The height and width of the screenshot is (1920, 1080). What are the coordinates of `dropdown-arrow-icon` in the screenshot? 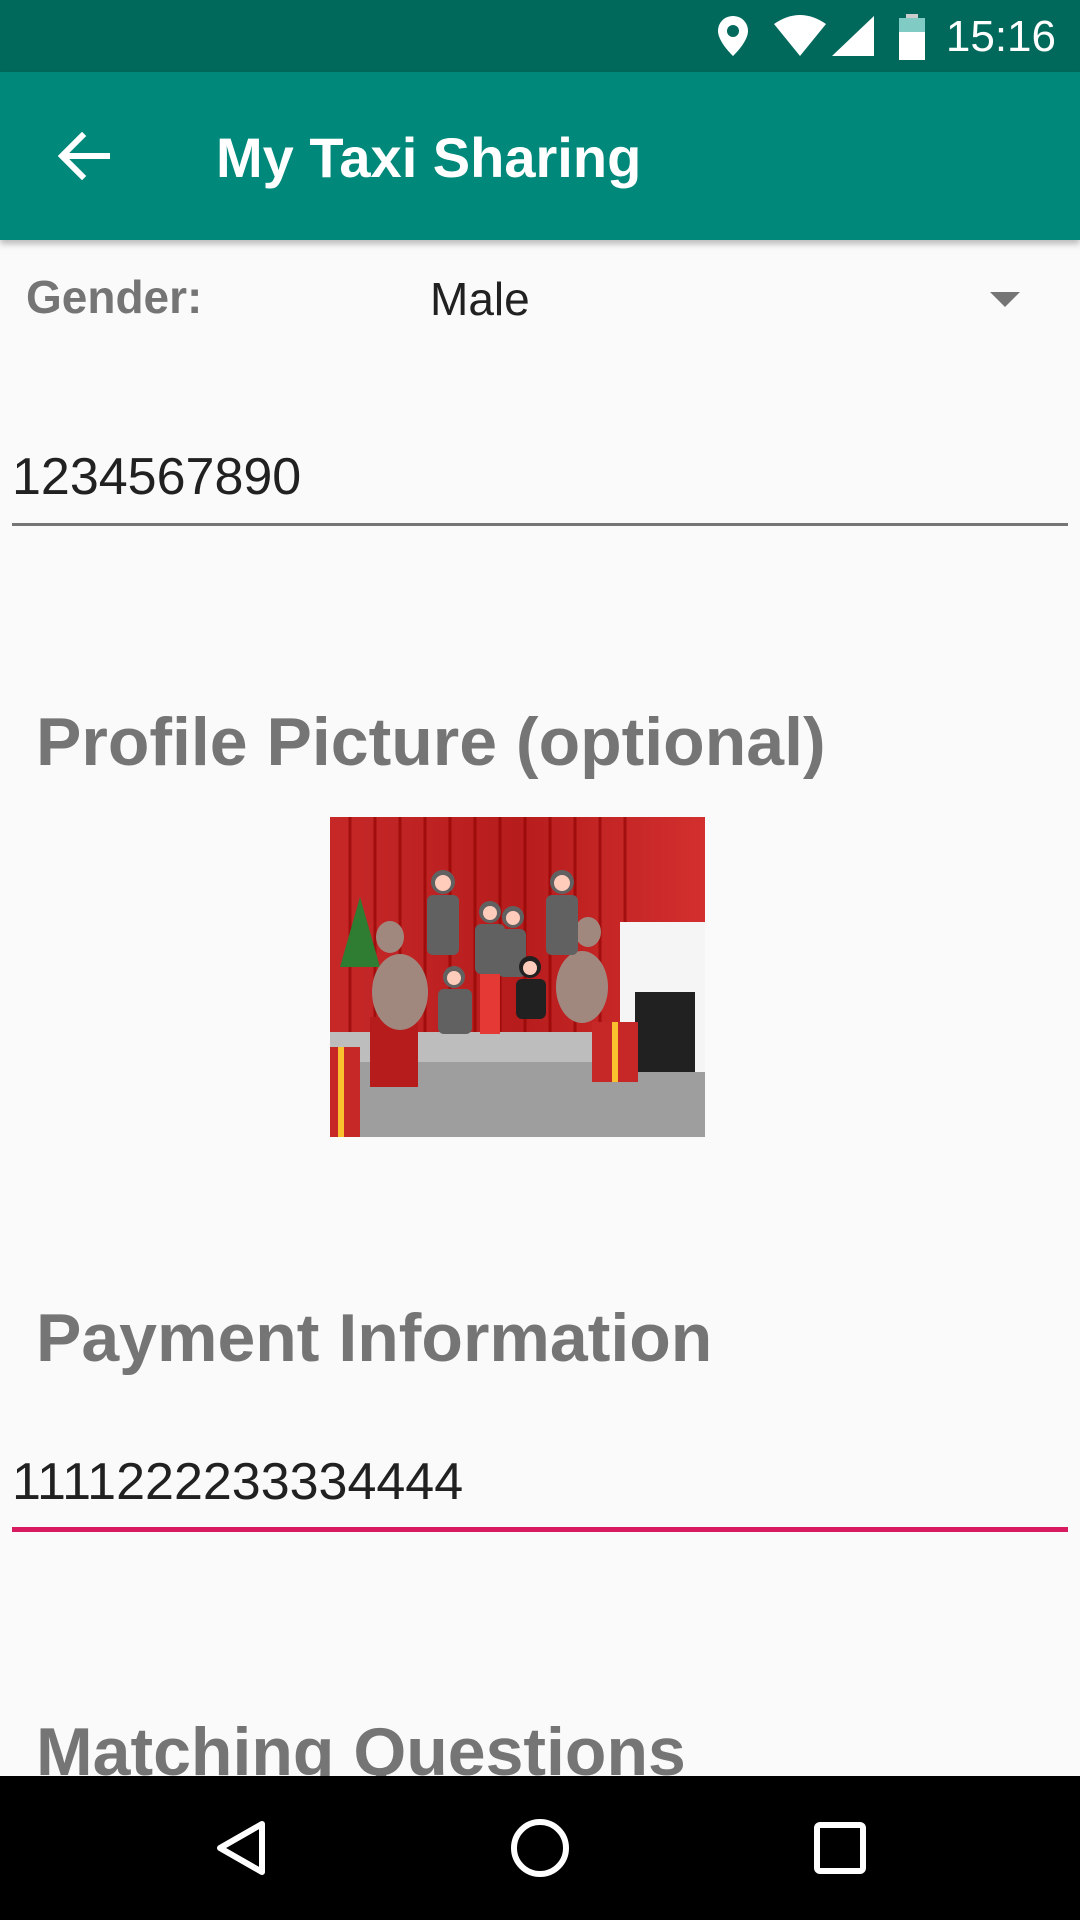 It's located at (1005, 299).